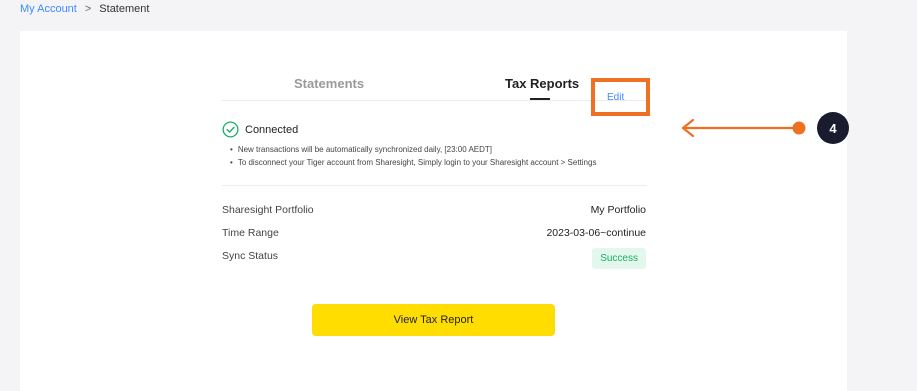  What do you see at coordinates (833, 128) in the screenshot?
I see `step-number-badge: 4` at bounding box center [833, 128].